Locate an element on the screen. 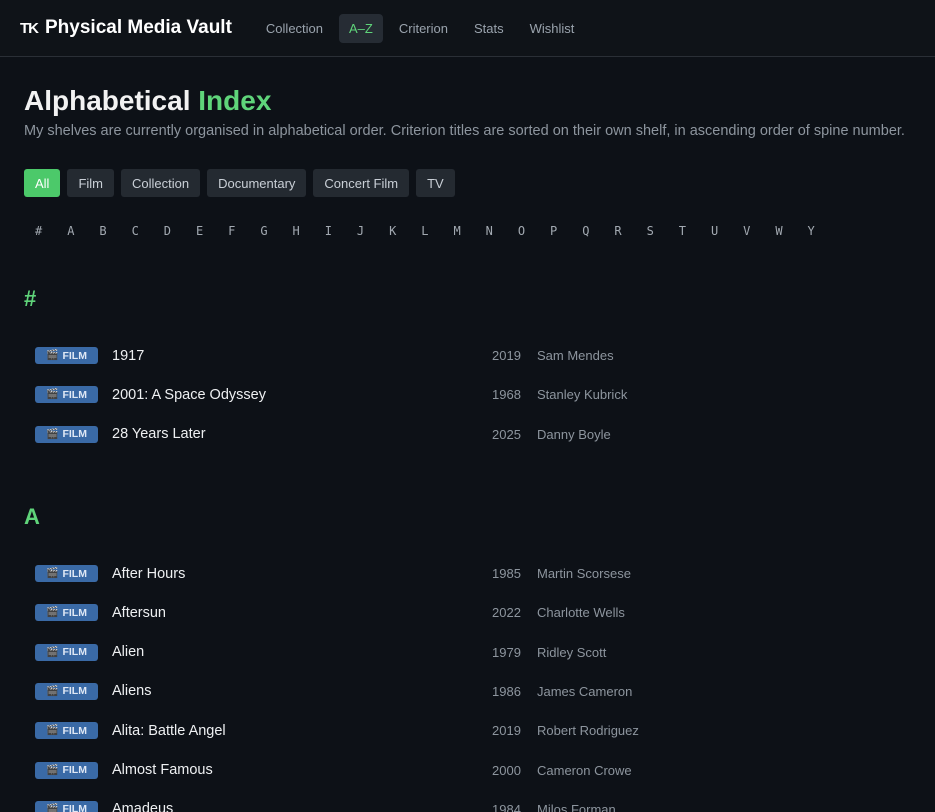  list-item: 🎬 FILM 28 Years Later 2025 Danny Boyle is located at coordinates (467, 434).